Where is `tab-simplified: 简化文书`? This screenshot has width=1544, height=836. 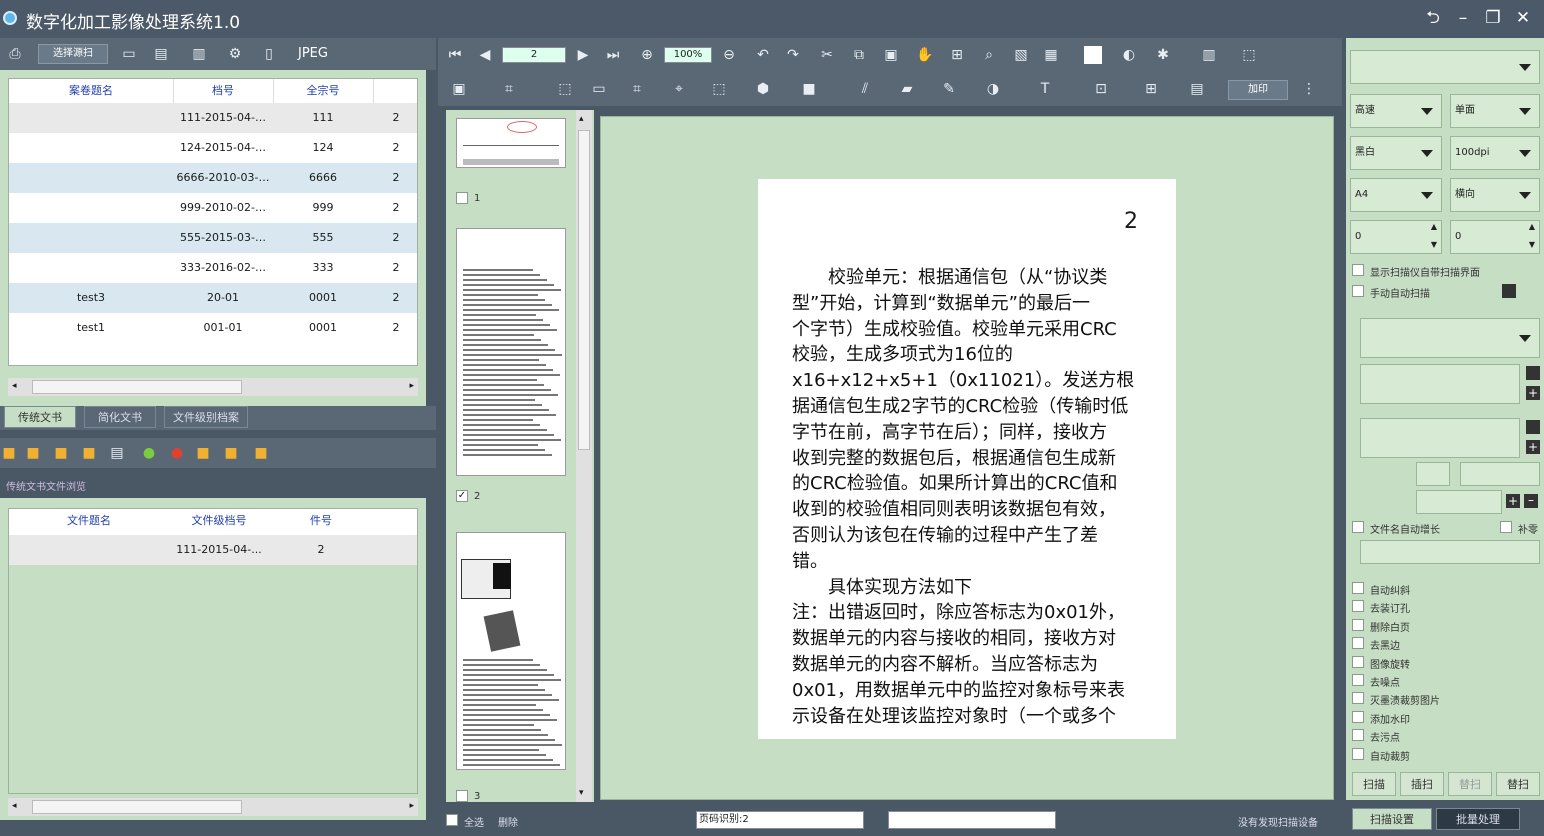 tab-simplified: 简化文书 is located at coordinates (120, 417).